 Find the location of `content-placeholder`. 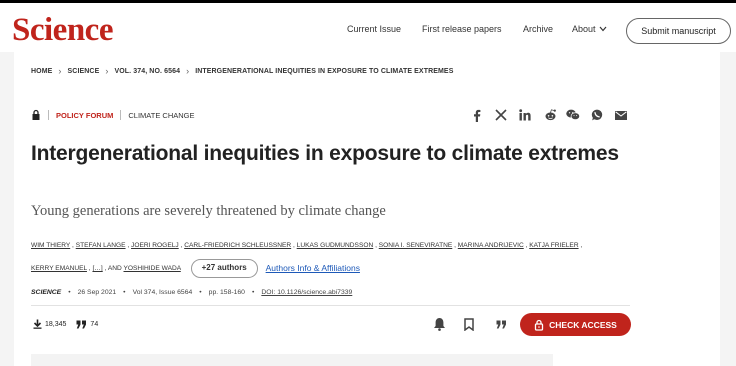

content-placeholder is located at coordinates (292, 360).